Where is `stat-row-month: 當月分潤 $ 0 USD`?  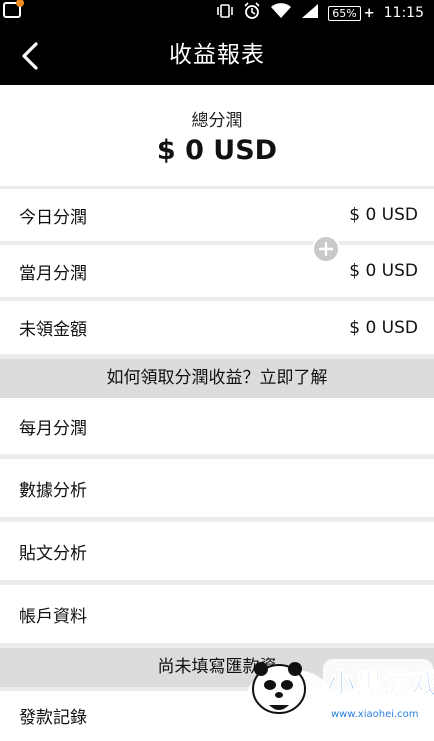 stat-row-month: 當月分潤 $ 0 USD is located at coordinates (217, 271).